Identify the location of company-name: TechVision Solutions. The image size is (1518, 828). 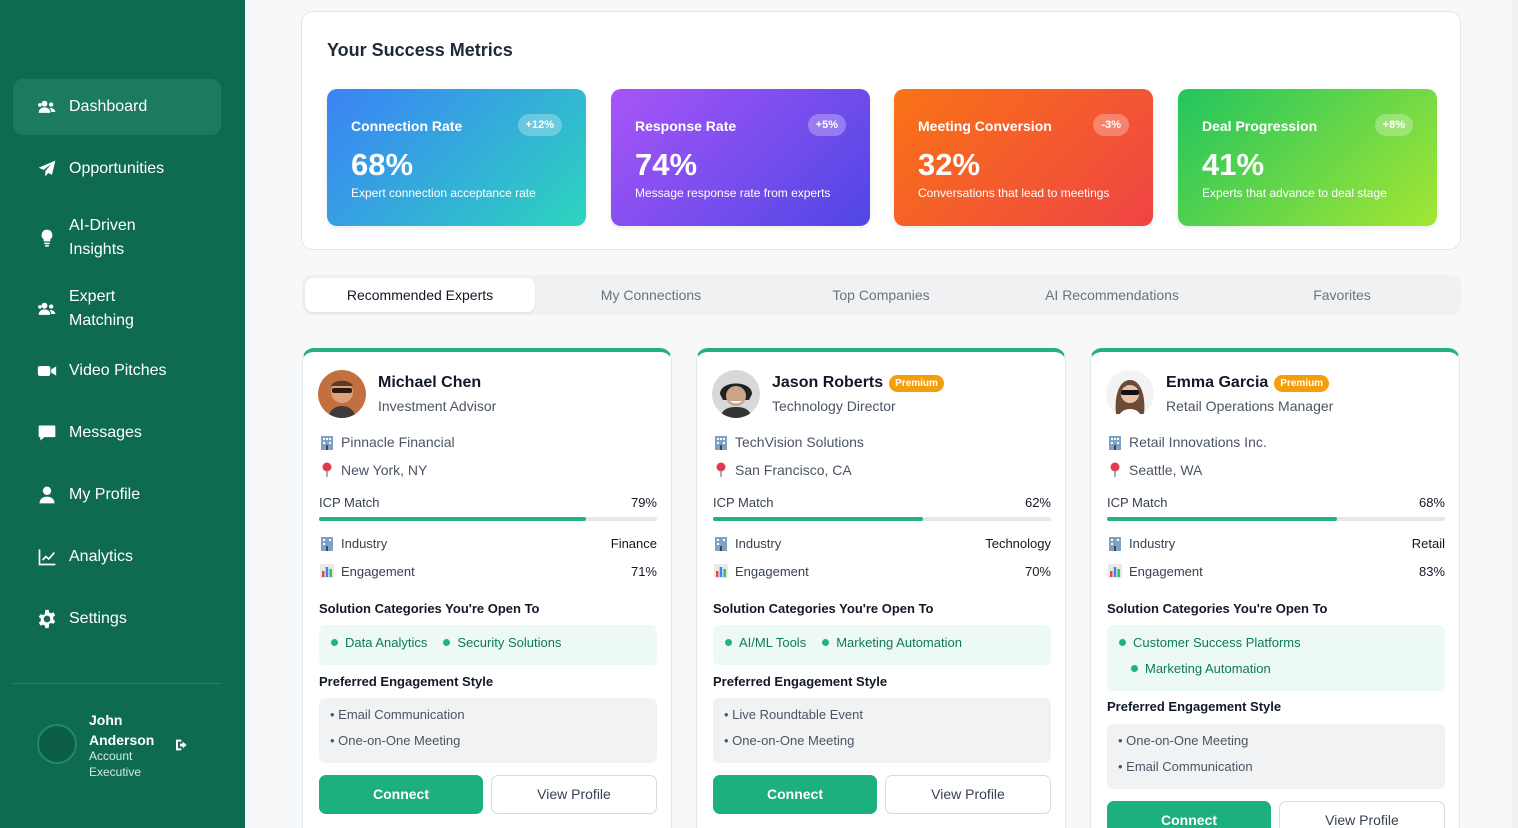
(799, 442).